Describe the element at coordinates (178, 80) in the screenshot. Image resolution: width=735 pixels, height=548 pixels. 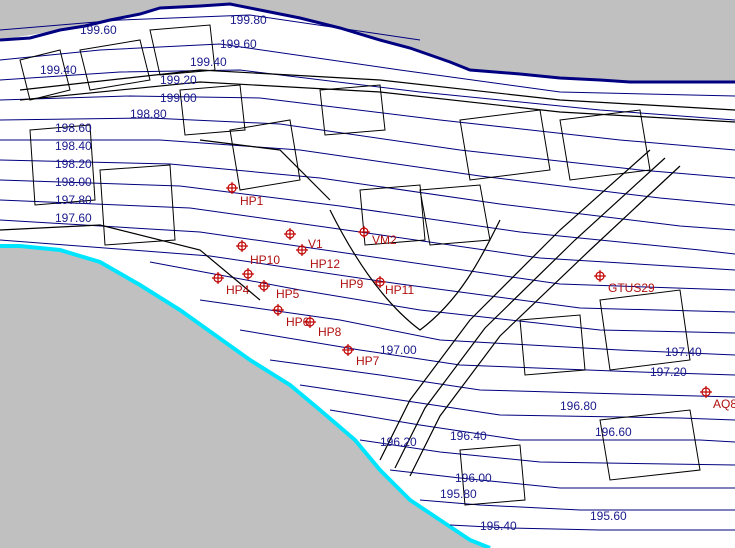
I see `contour-label: 199.20` at that location.